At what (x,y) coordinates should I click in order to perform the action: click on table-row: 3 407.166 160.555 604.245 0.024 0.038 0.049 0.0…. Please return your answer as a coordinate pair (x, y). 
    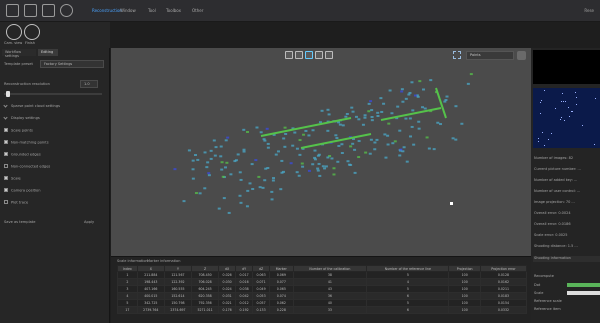
    Looking at the image, I should click on (322, 289).